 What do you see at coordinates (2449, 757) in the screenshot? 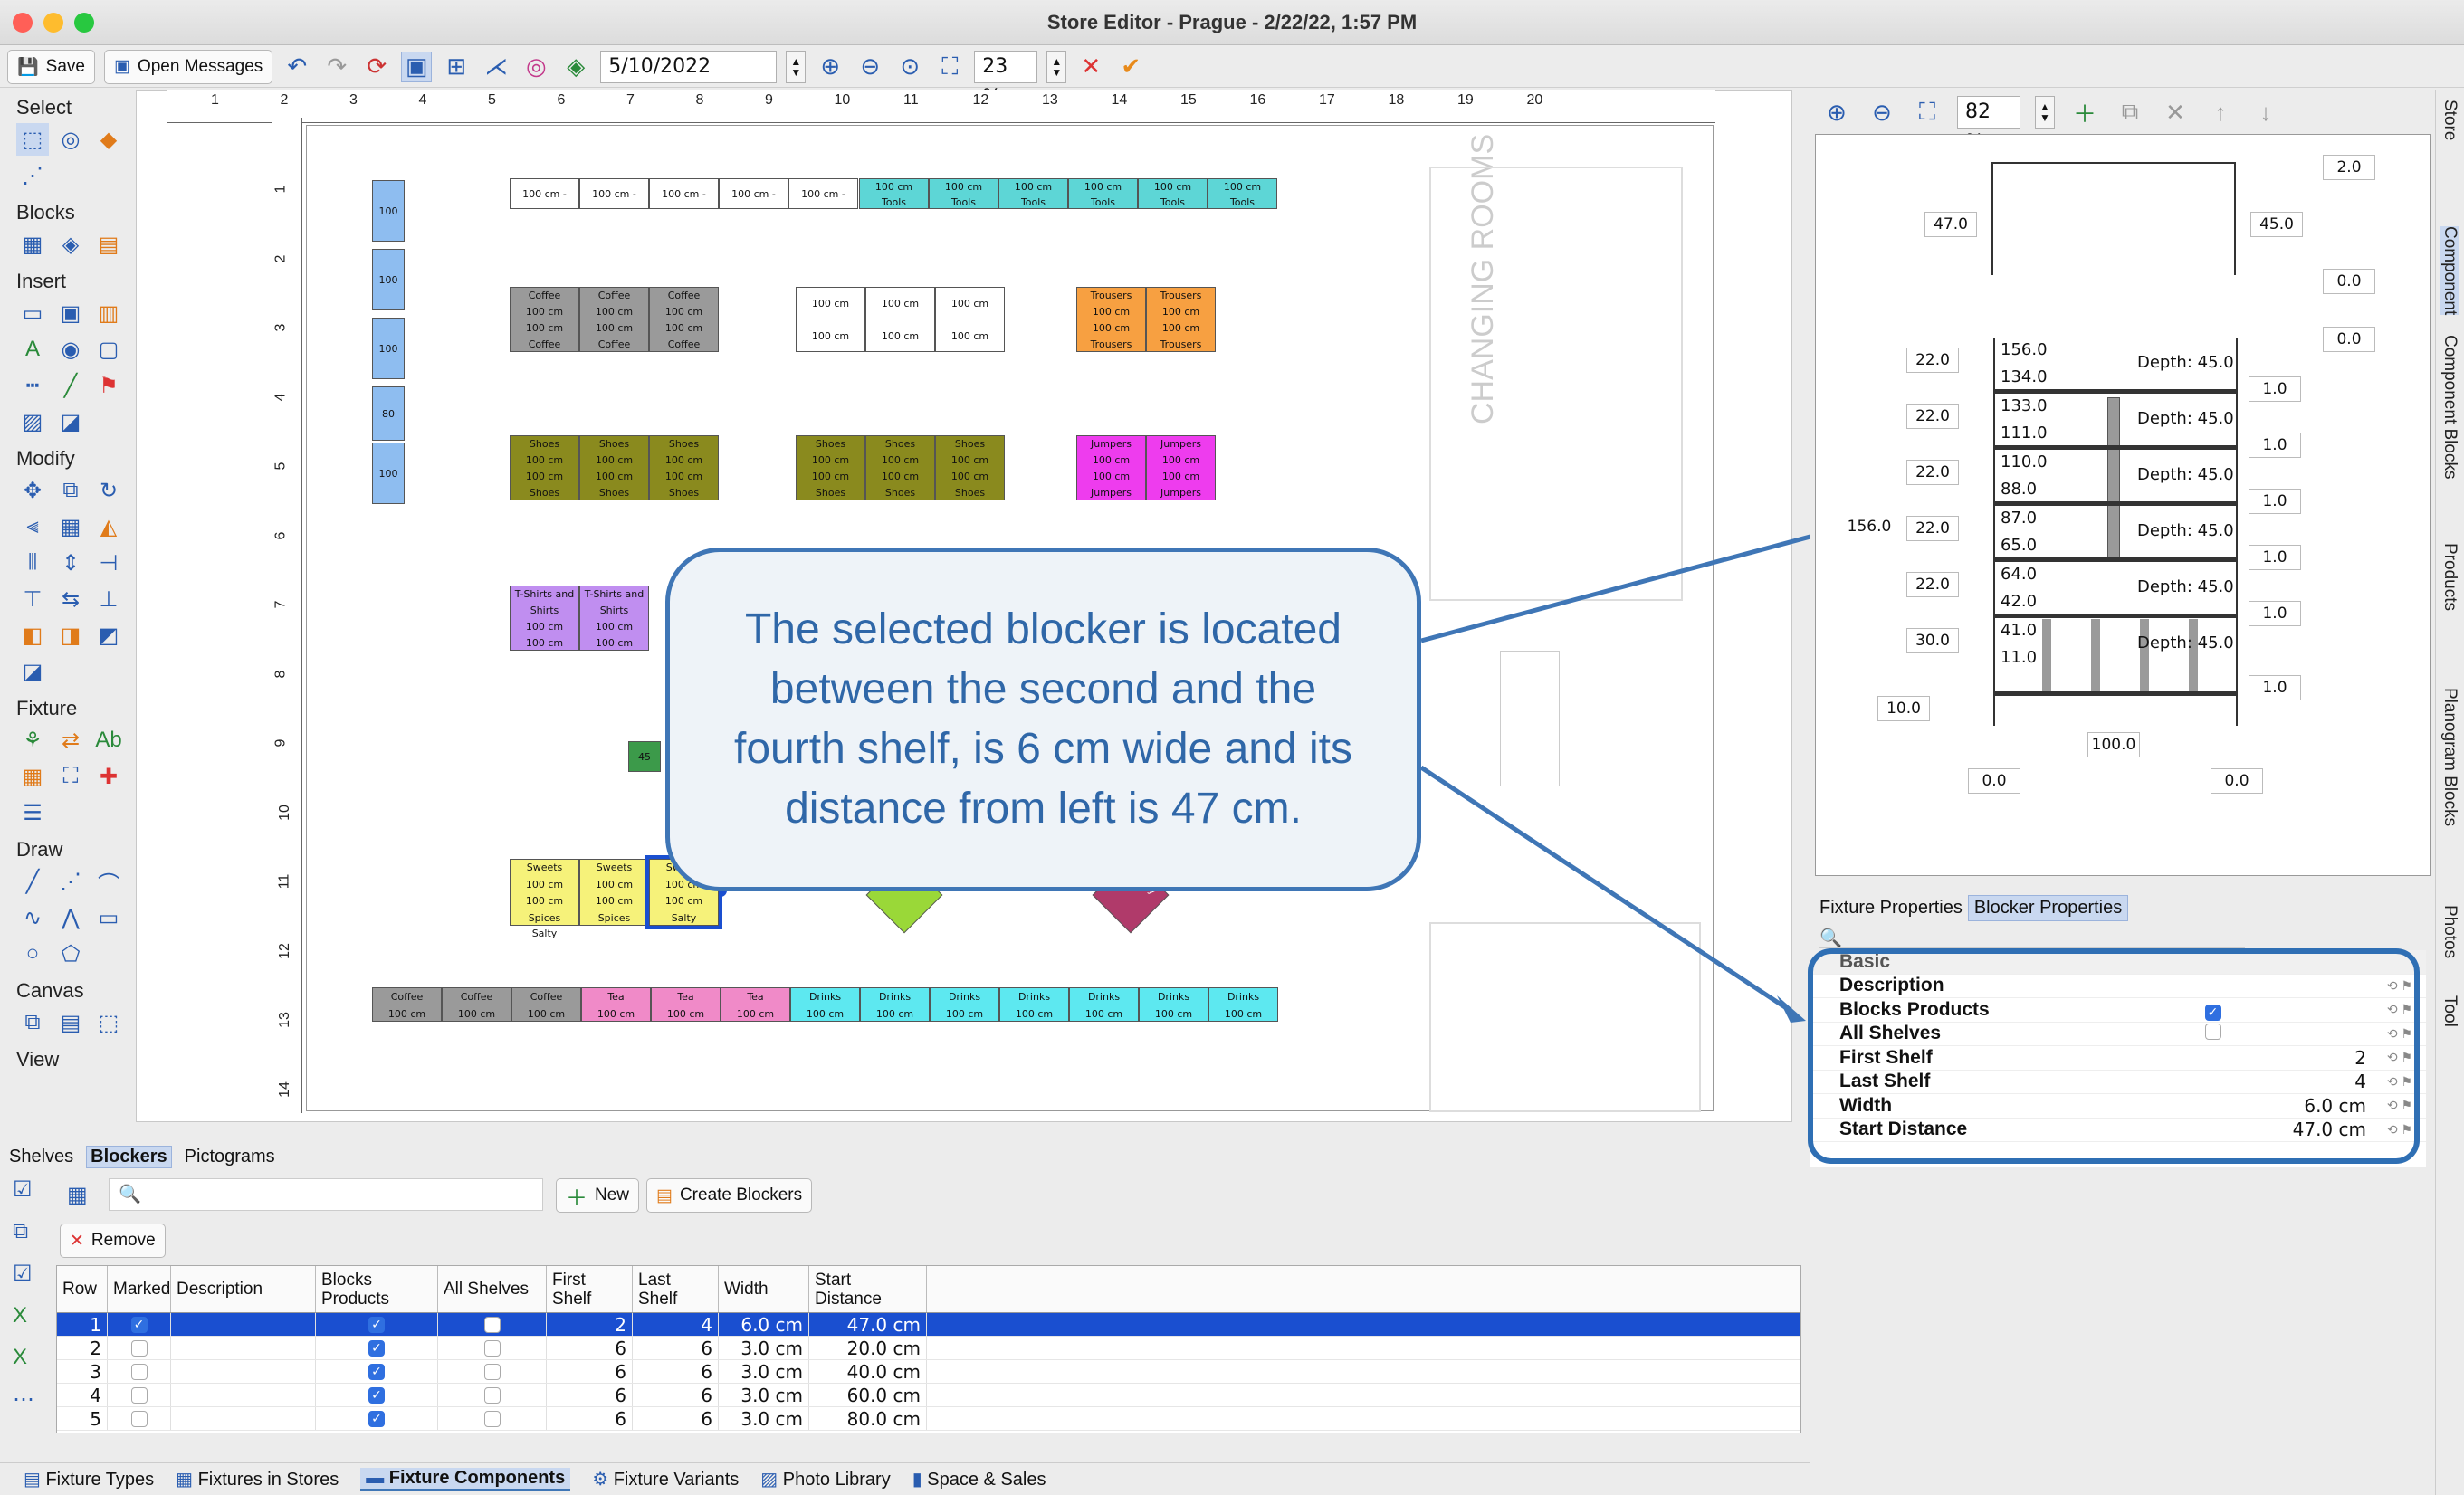
I see `side-tab-planogram-blocks: Planogram Blocks` at bounding box center [2449, 757].